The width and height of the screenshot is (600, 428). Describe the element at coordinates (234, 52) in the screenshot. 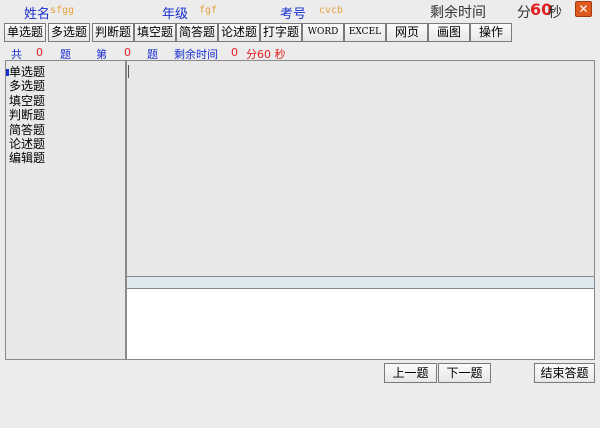

I see `remaining-minutes: 0` at that location.